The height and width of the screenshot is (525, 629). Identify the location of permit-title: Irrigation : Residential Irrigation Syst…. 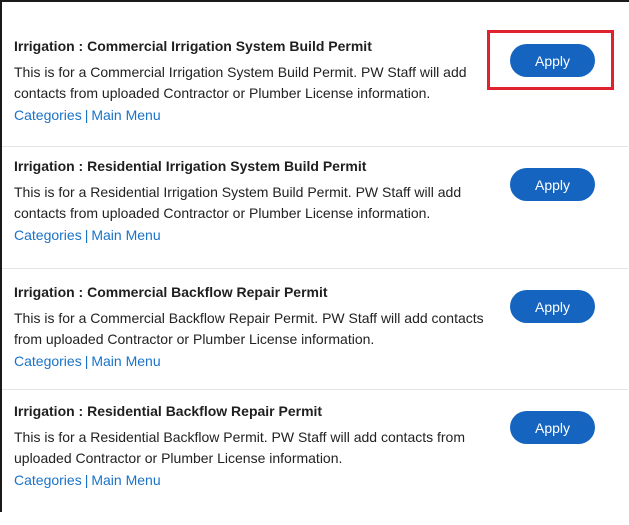
(190, 166).